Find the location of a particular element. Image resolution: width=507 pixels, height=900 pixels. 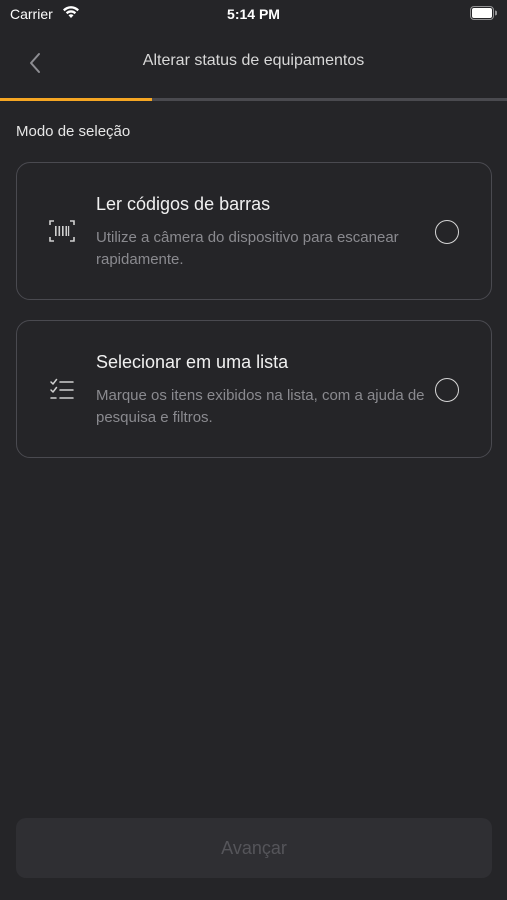

nav-bar: Alterar status de equipamentos is located at coordinates (253, 64).